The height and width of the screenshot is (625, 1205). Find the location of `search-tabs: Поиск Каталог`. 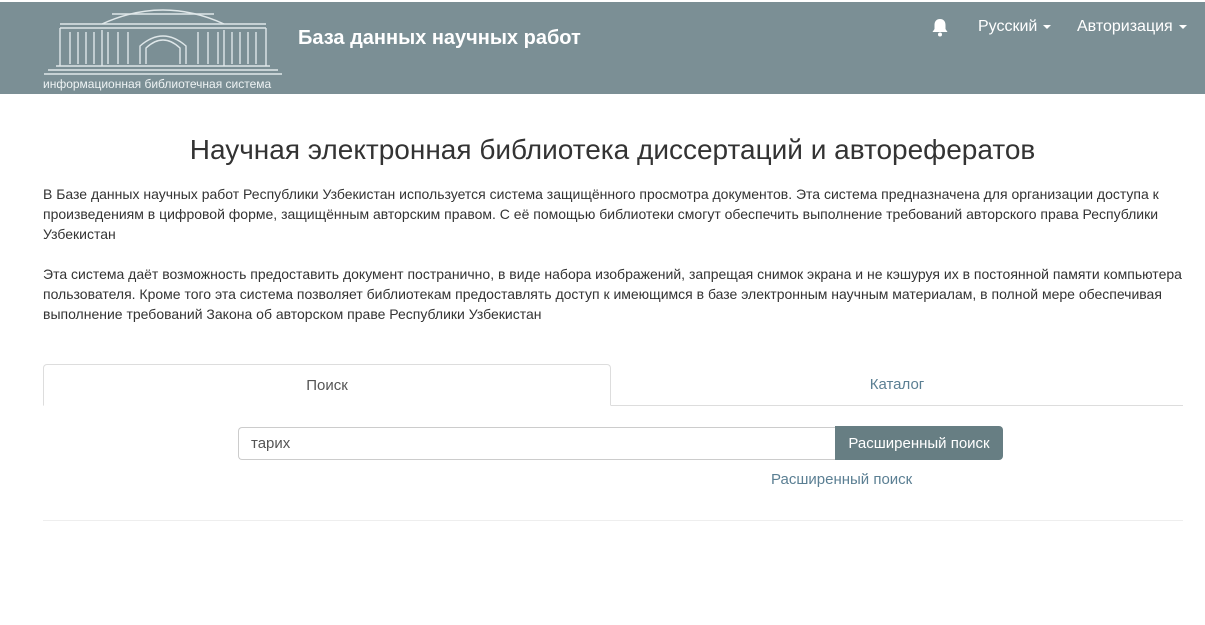

search-tabs: Поиск Каталог is located at coordinates (613, 385).